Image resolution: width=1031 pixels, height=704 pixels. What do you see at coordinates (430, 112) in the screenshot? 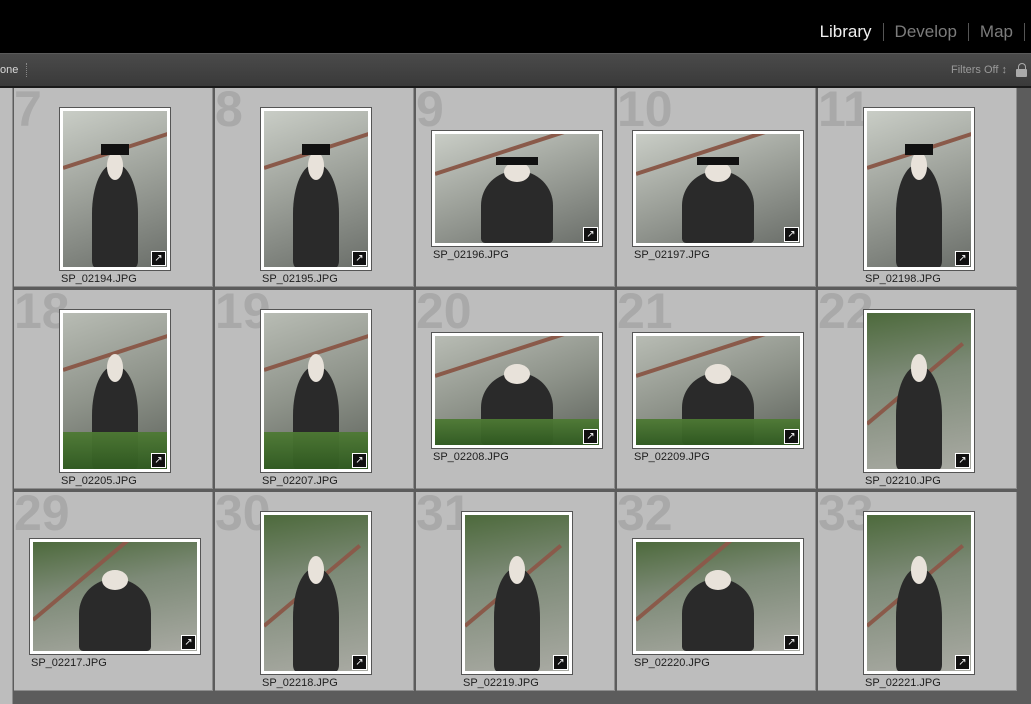
I see `cell-index-number: 9` at bounding box center [430, 112].